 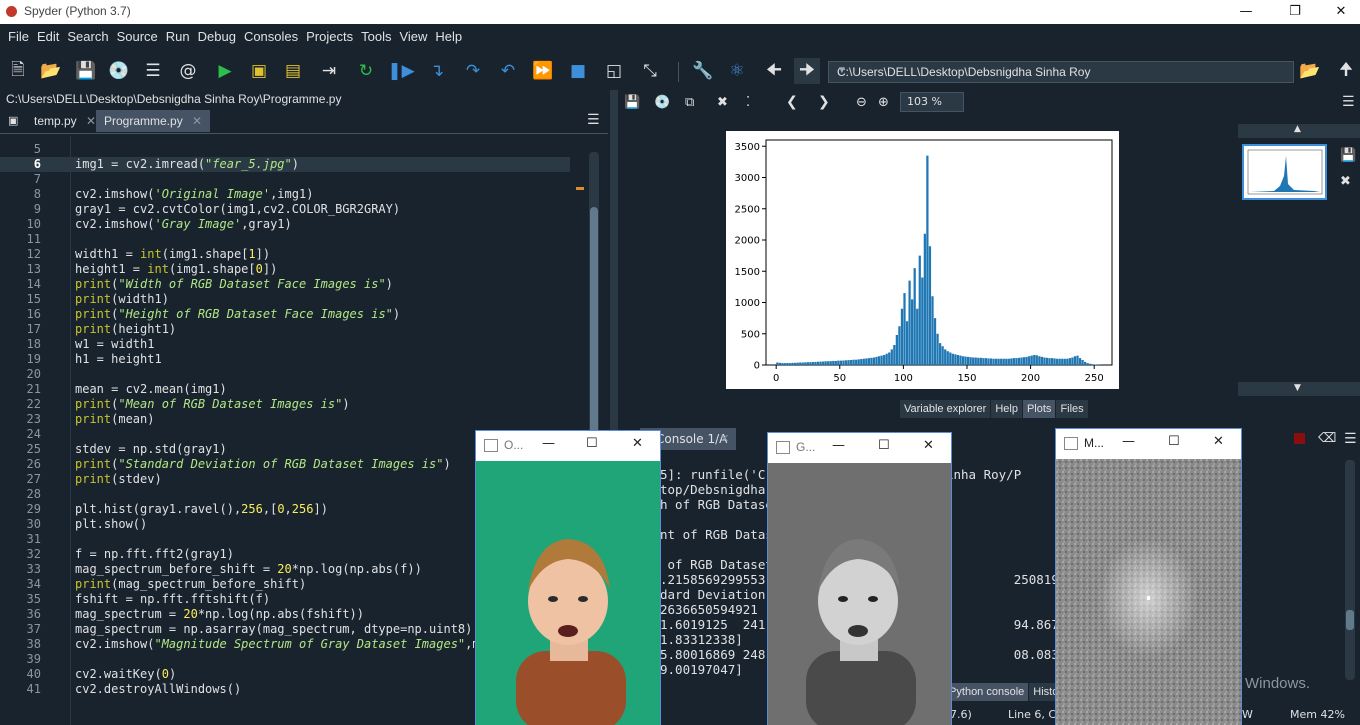 What do you see at coordinates (807, 71) in the screenshot?
I see `forward-arrow-icon: 🠊` at bounding box center [807, 71].